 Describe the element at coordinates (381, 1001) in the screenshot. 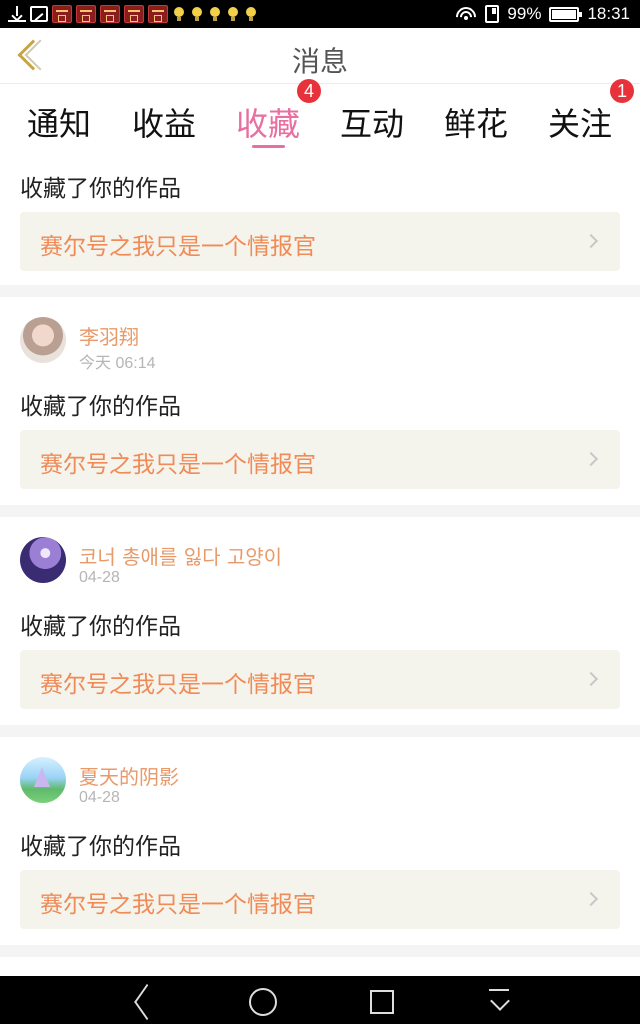

I see `recent-square-icon` at that location.